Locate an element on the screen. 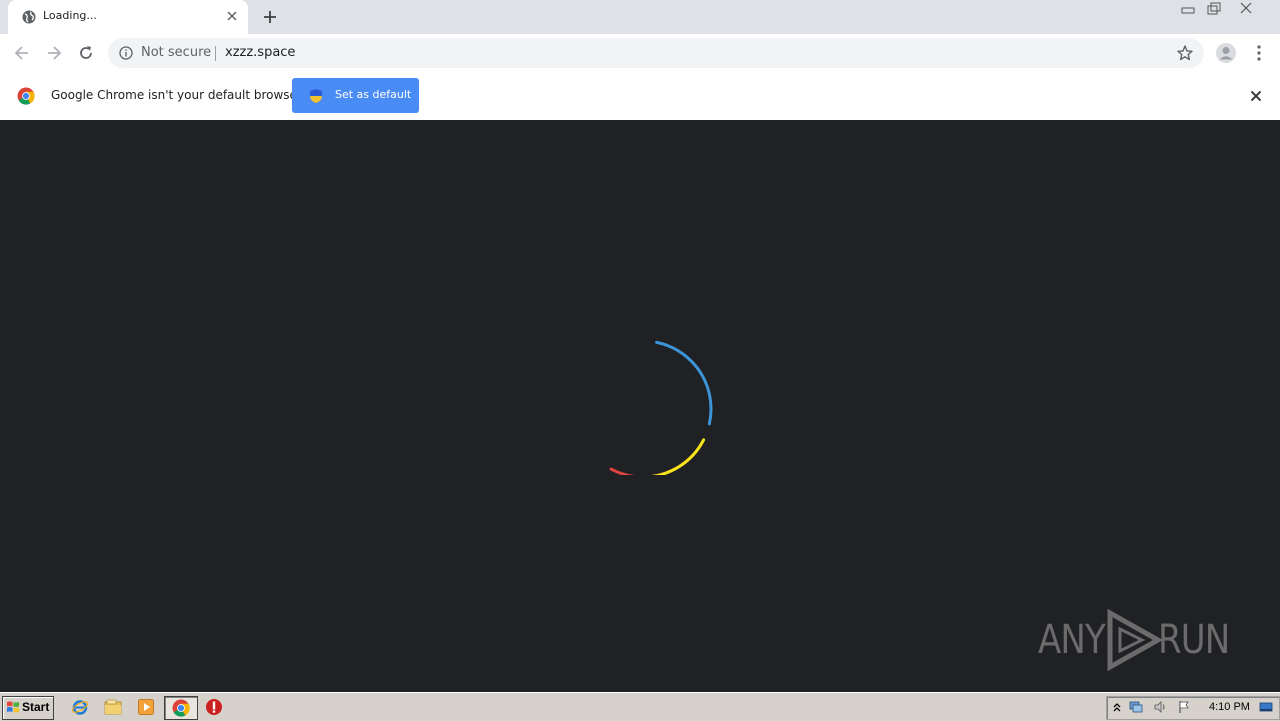  window-controls is located at coordinates (1220, 9).